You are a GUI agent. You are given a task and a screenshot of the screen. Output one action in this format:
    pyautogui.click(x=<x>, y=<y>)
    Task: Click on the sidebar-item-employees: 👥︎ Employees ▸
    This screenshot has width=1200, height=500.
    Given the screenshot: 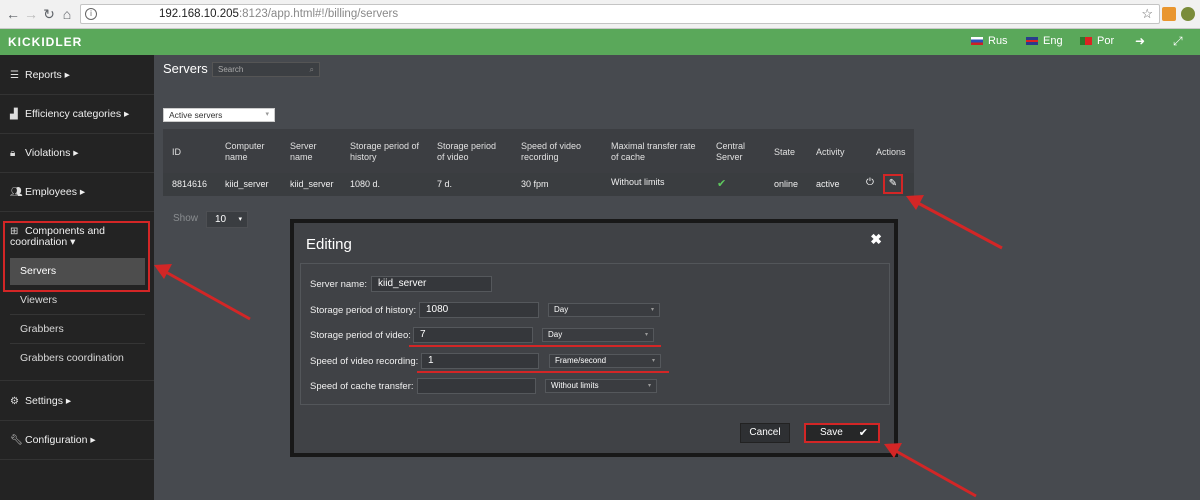 What is the action you would take?
    pyautogui.click(x=77, y=192)
    